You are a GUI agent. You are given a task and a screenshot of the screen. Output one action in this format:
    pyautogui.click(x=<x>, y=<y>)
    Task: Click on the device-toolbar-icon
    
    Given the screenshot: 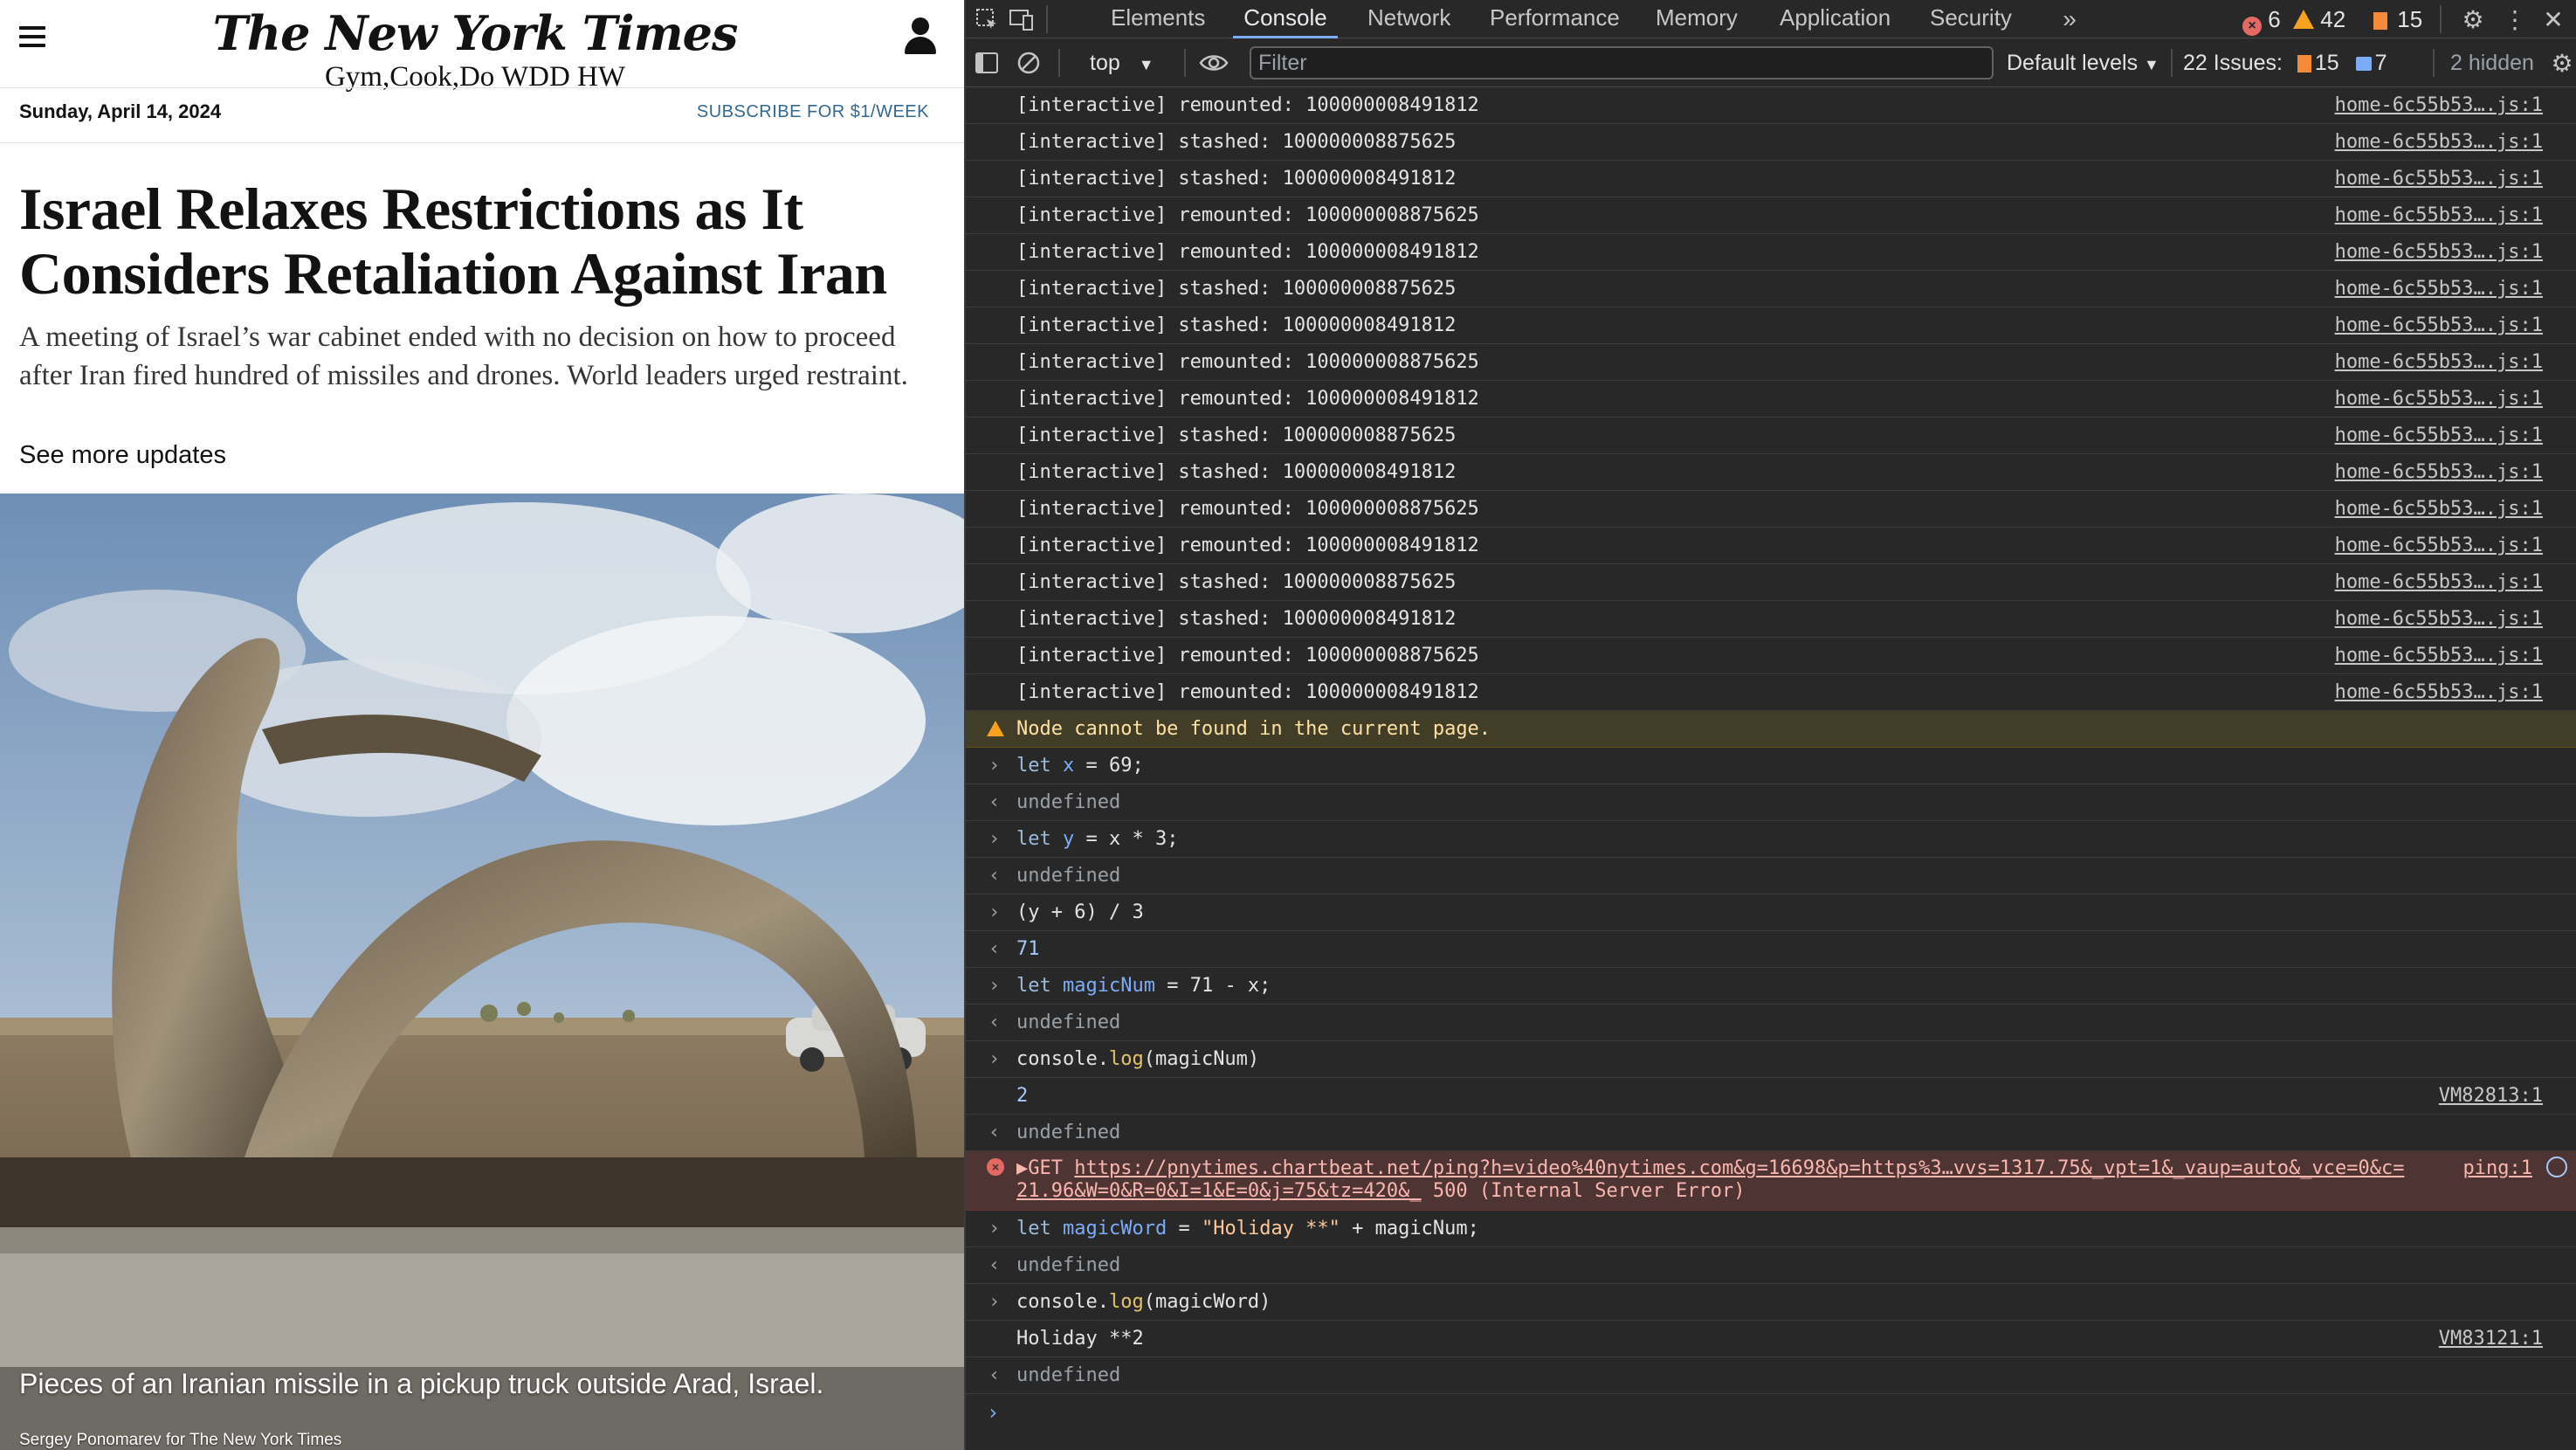 What is the action you would take?
    pyautogui.click(x=1021, y=19)
    